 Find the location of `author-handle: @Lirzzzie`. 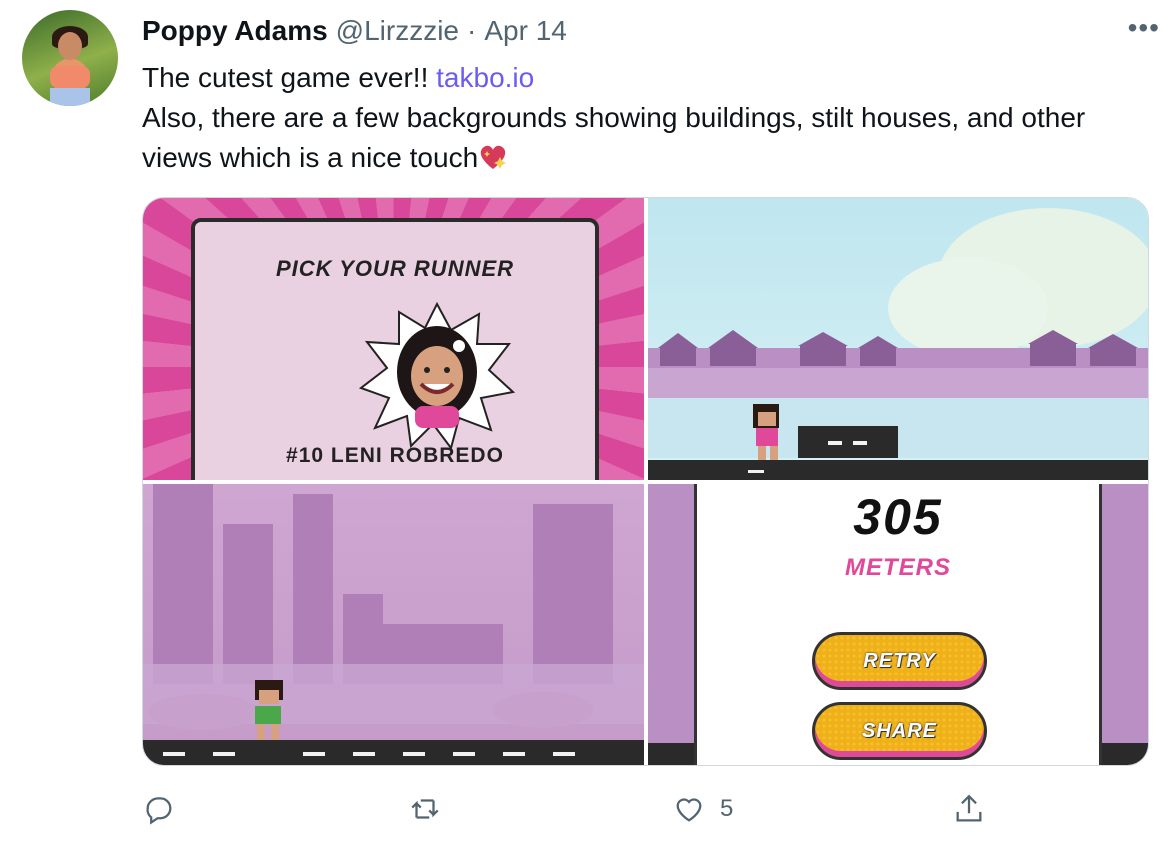

author-handle: @Lirzzzie is located at coordinates (397, 31).